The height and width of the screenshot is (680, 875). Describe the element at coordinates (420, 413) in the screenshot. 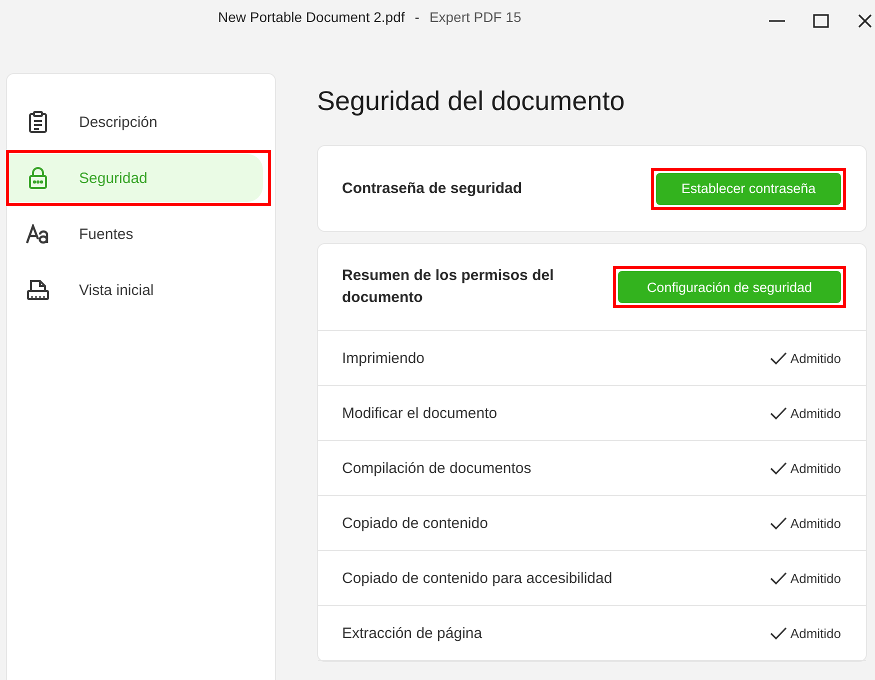

I see `permission-name: Modificar el documento` at that location.